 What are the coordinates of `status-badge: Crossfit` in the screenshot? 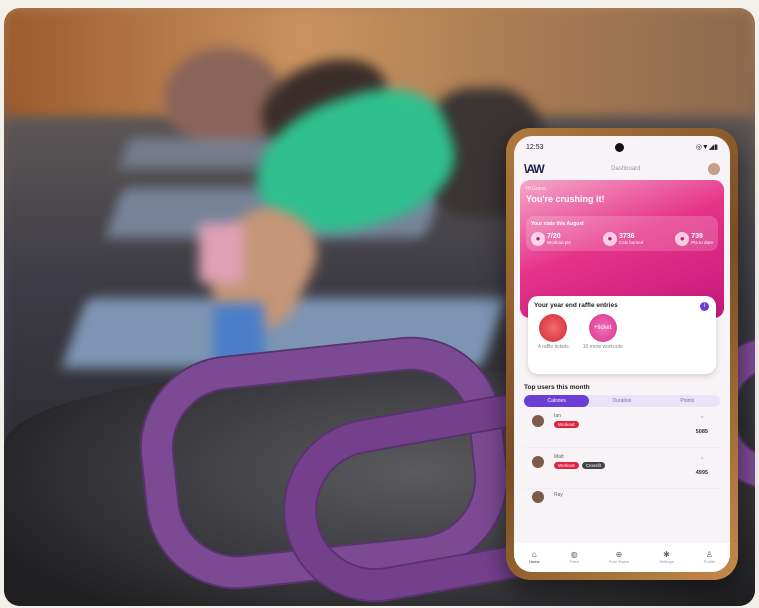 It's located at (593, 465).